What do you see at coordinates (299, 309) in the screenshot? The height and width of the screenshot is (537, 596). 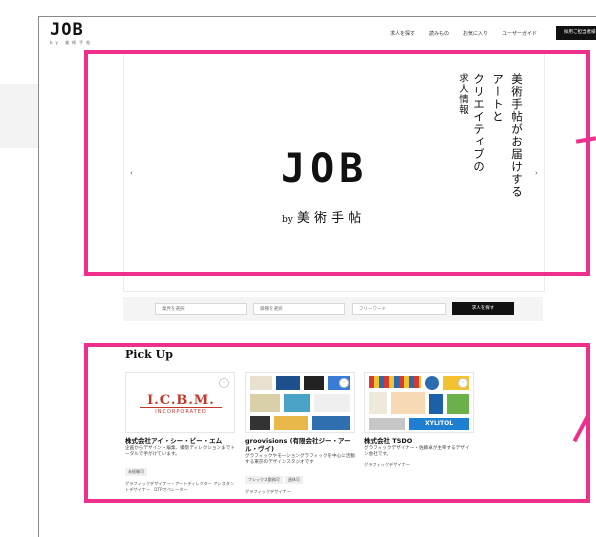 I see `job-type-select: 職種を選択` at bounding box center [299, 309].